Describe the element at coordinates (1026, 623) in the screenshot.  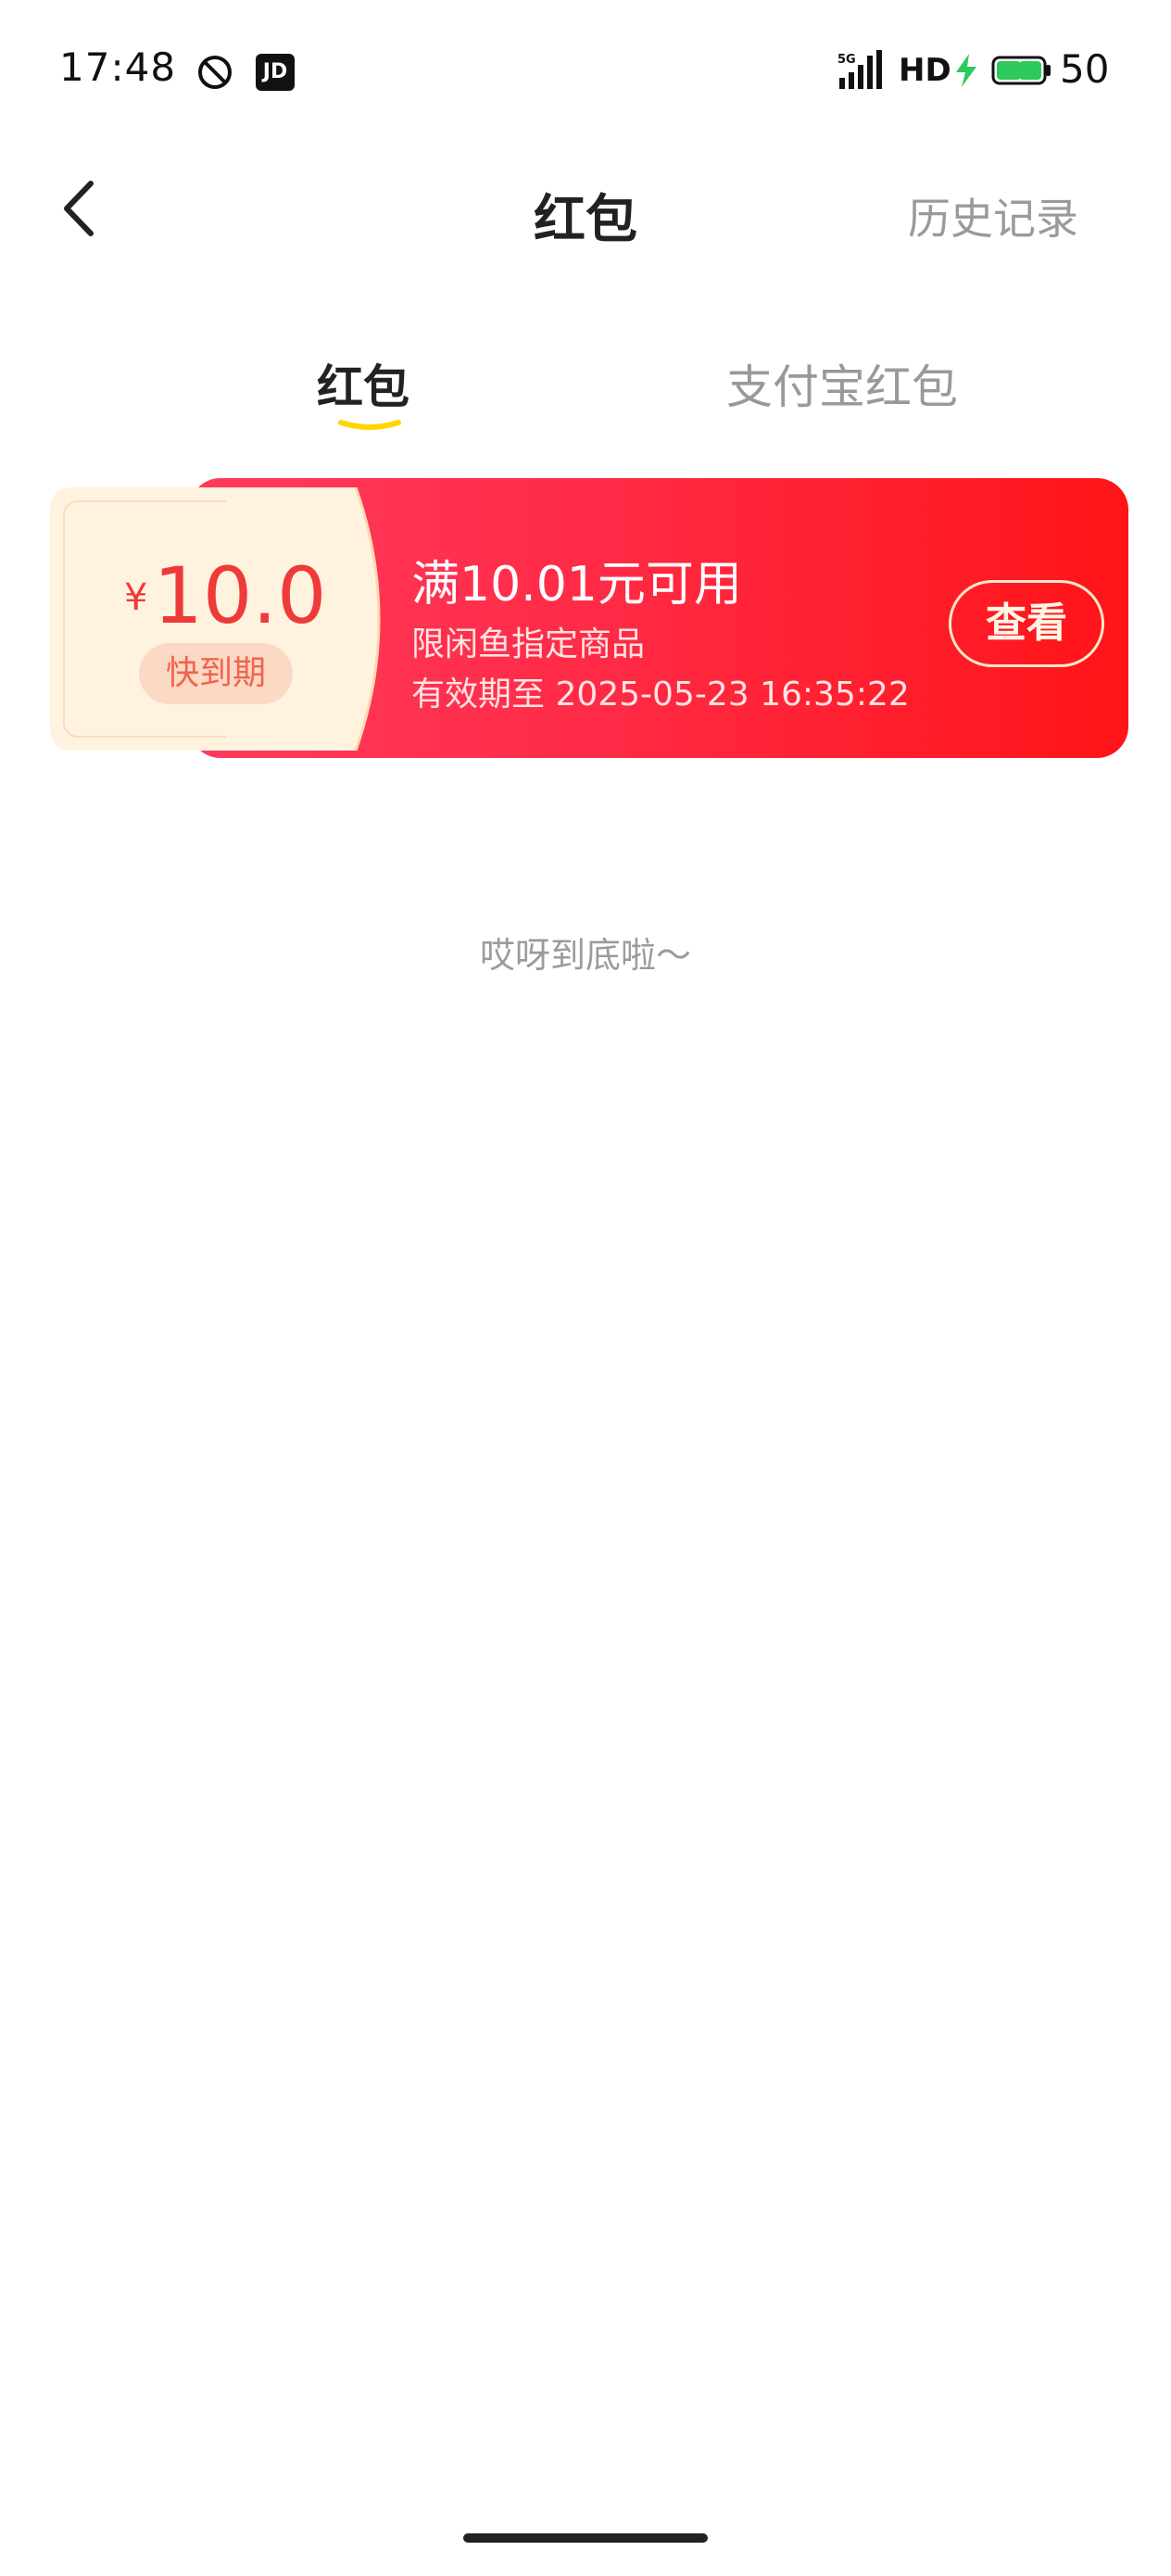
I see `view-button: 查看` at that location.